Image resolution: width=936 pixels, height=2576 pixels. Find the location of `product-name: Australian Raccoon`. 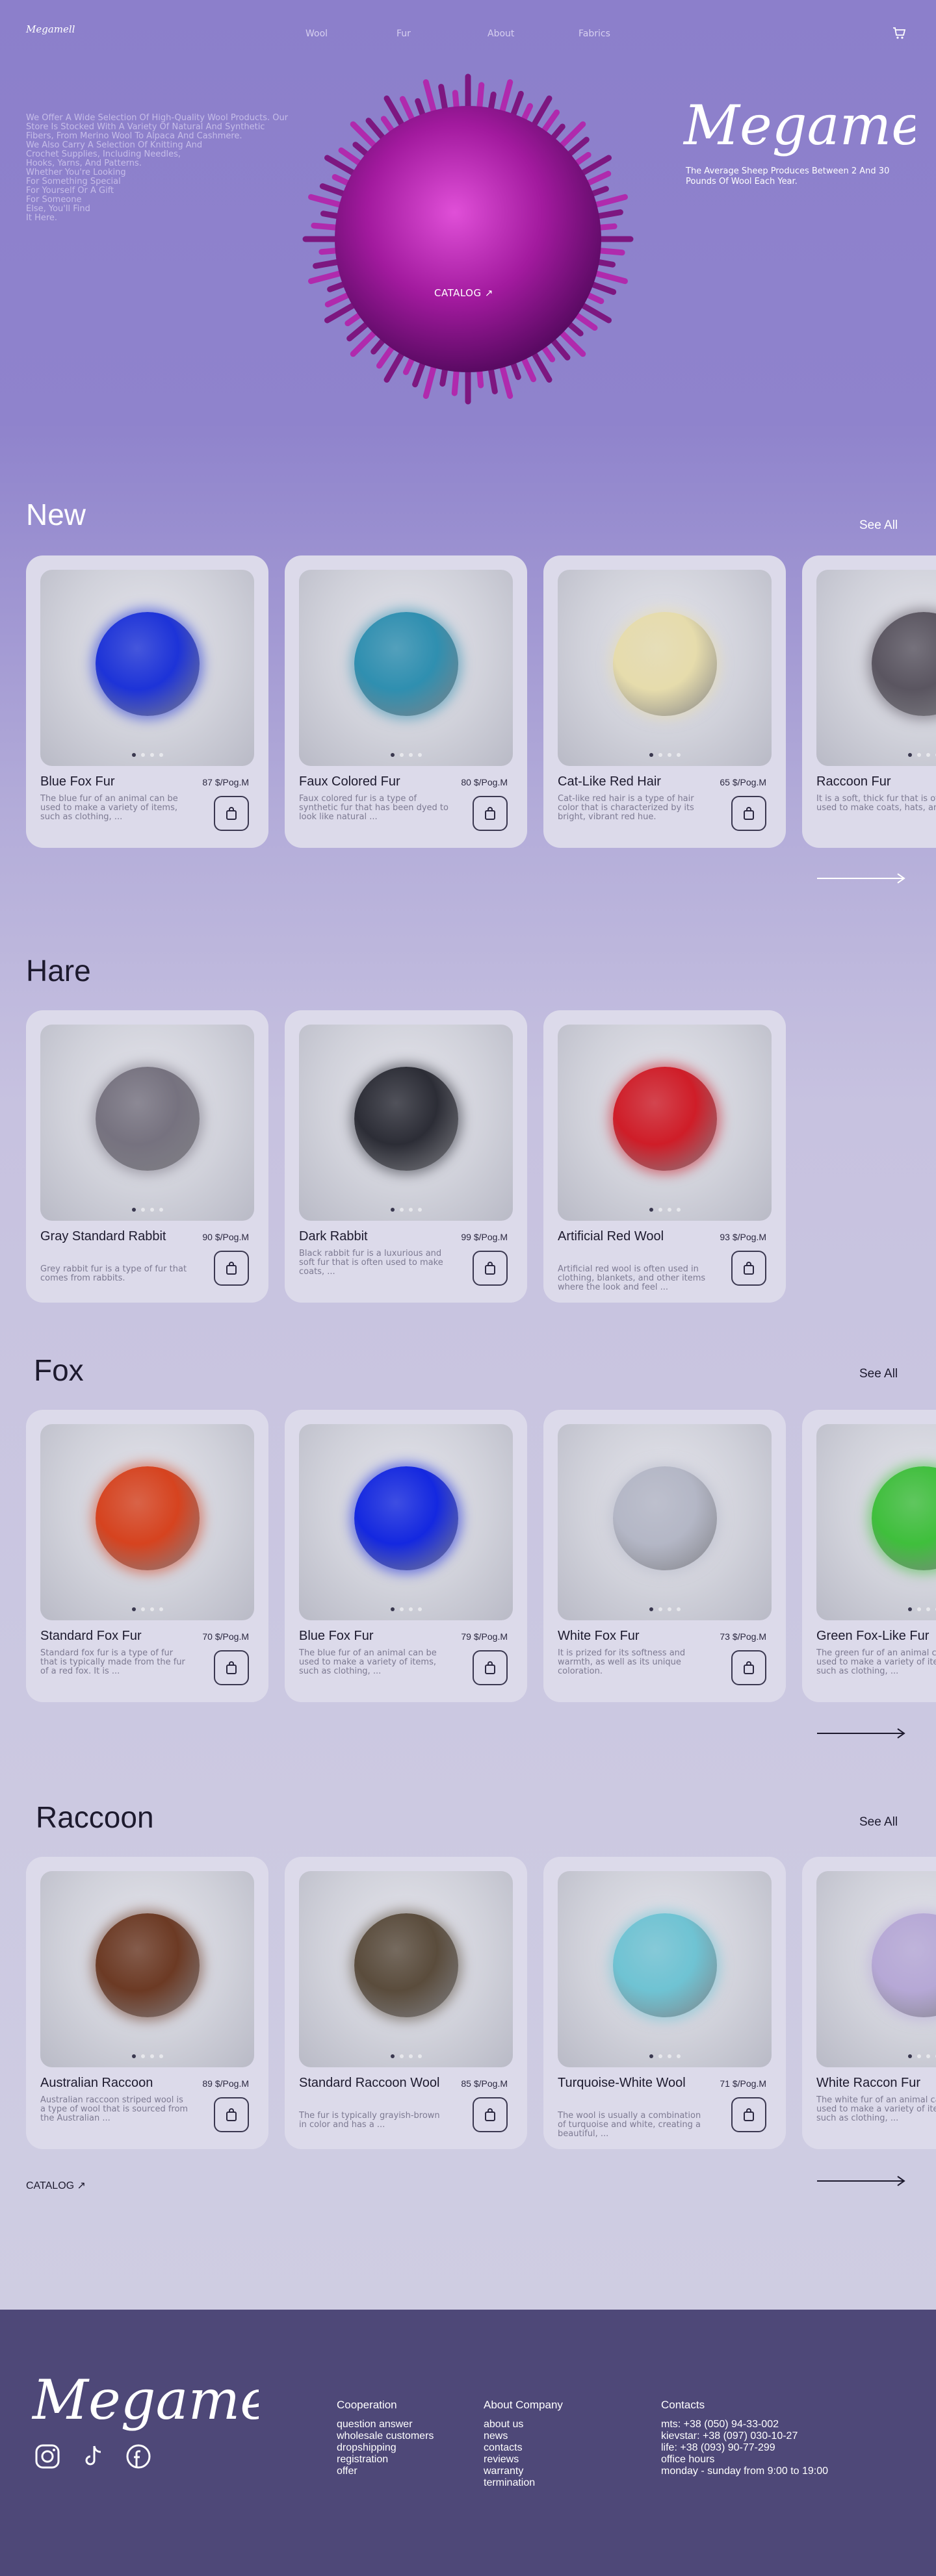

product-name: Australian Raccoon is located at coordinates (112, 2083).